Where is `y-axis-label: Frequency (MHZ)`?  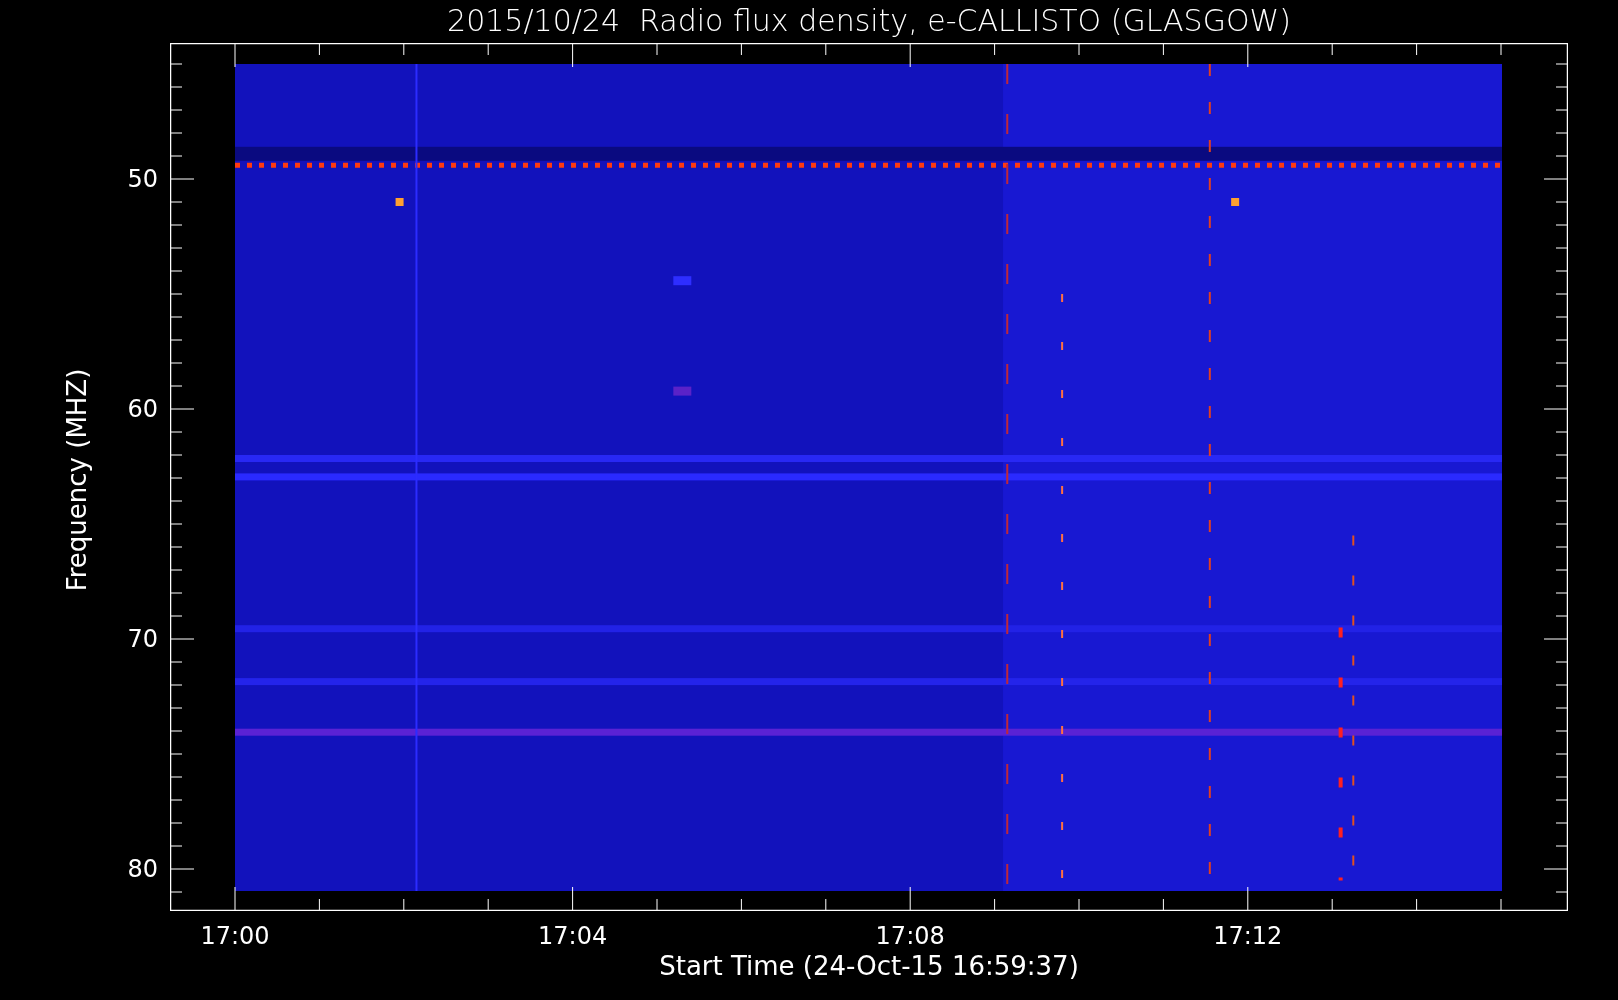
y-axis-label: Frequency (MHZ) is located at coordinates (77, 480).